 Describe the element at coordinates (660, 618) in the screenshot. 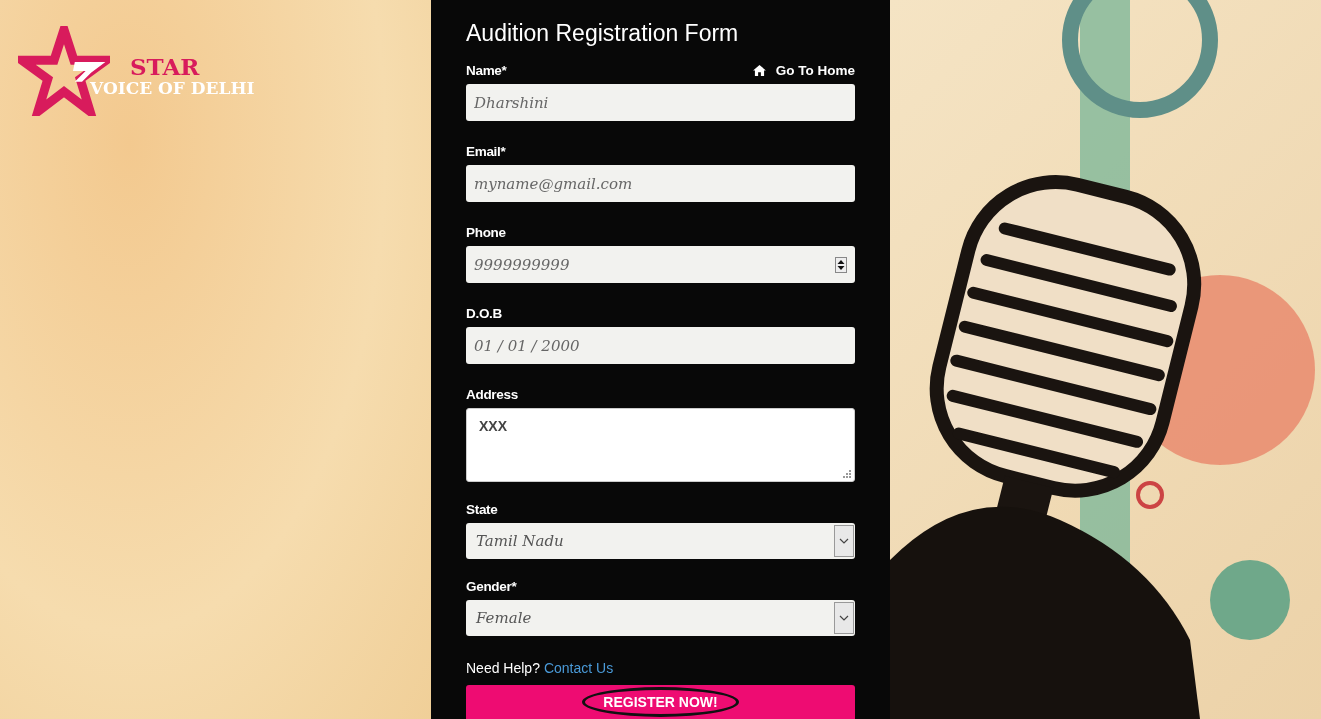

I see `select-field: Female` at that location.